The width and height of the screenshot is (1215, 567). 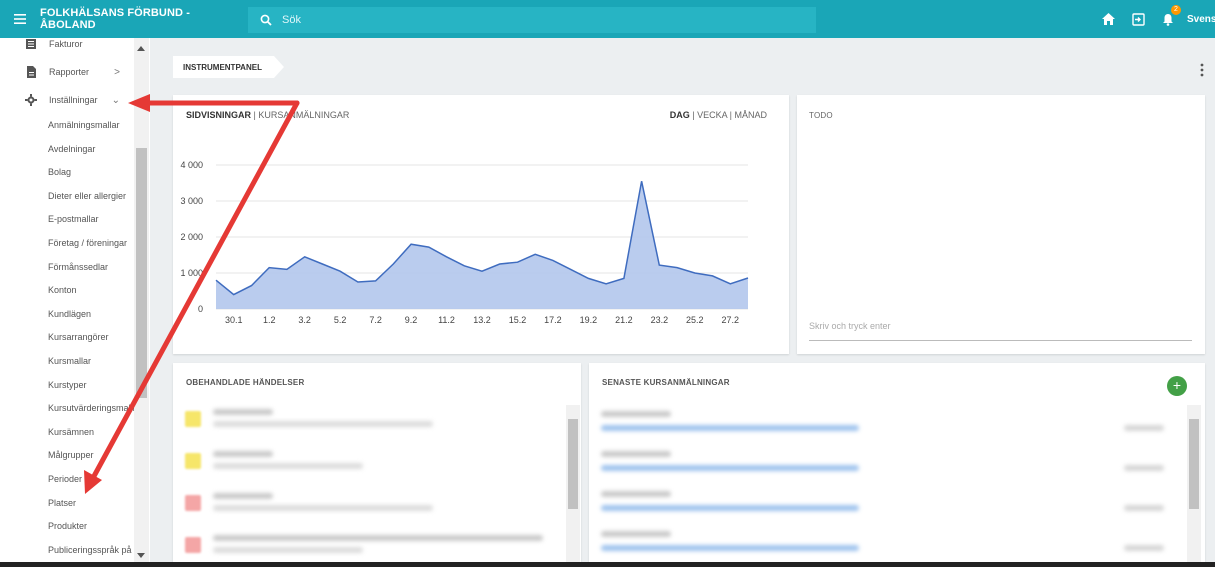 What do you see at coordinates (93, 243) in the screenshot?
I see `sidebar-subitem: Företag / föreningar` at bounding box center [93, 243].